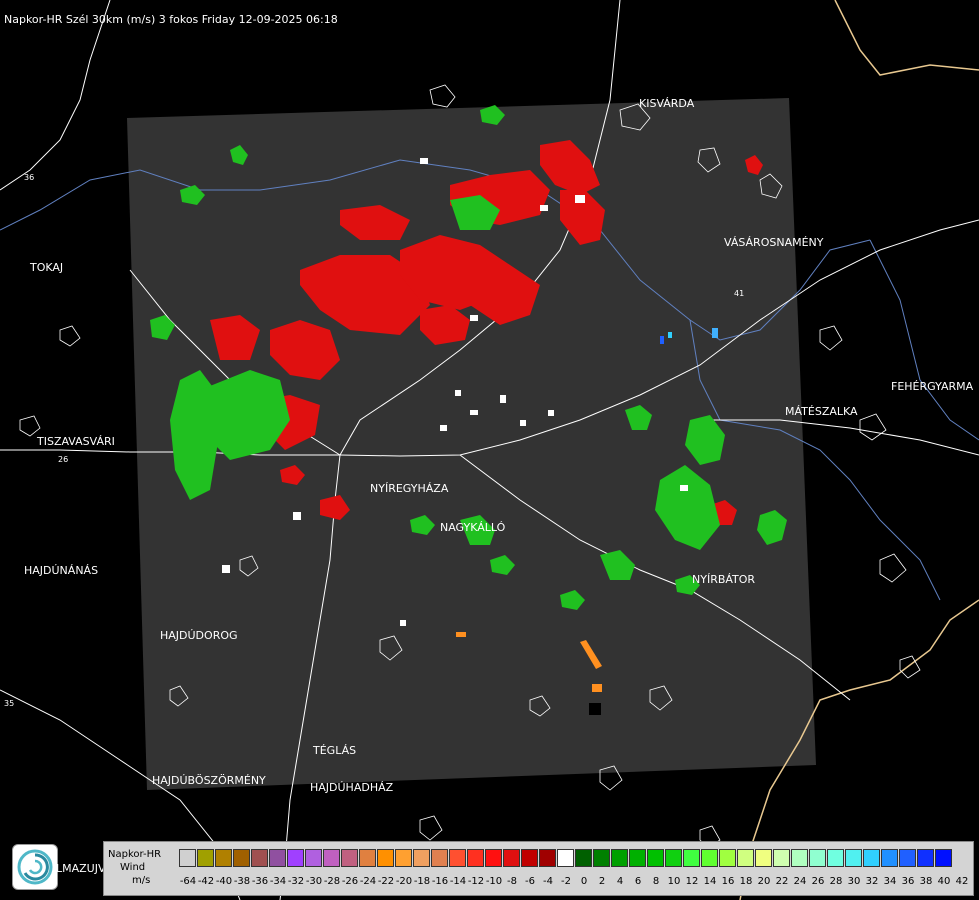  Describe the element at coordinates (368, 881) in the screenshot. I see `legend-tick-label: -24` at that location.